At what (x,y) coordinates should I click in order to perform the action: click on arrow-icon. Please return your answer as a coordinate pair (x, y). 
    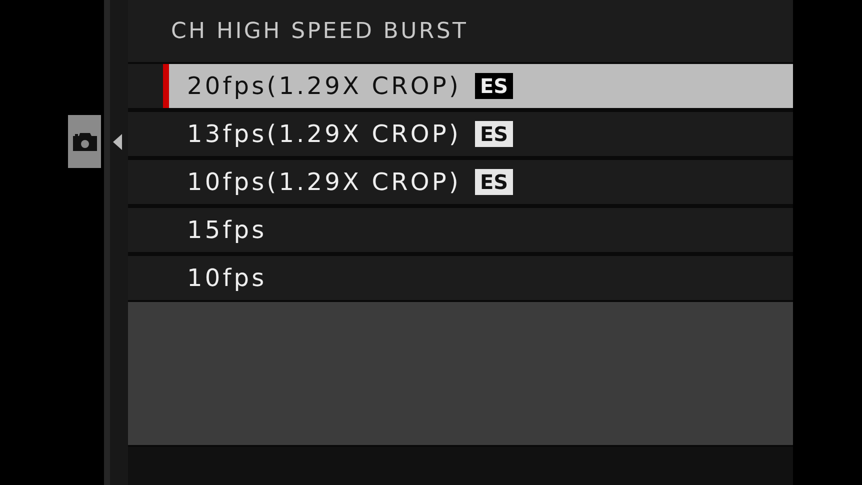
    Looking at the image, I should click on (117, 142).